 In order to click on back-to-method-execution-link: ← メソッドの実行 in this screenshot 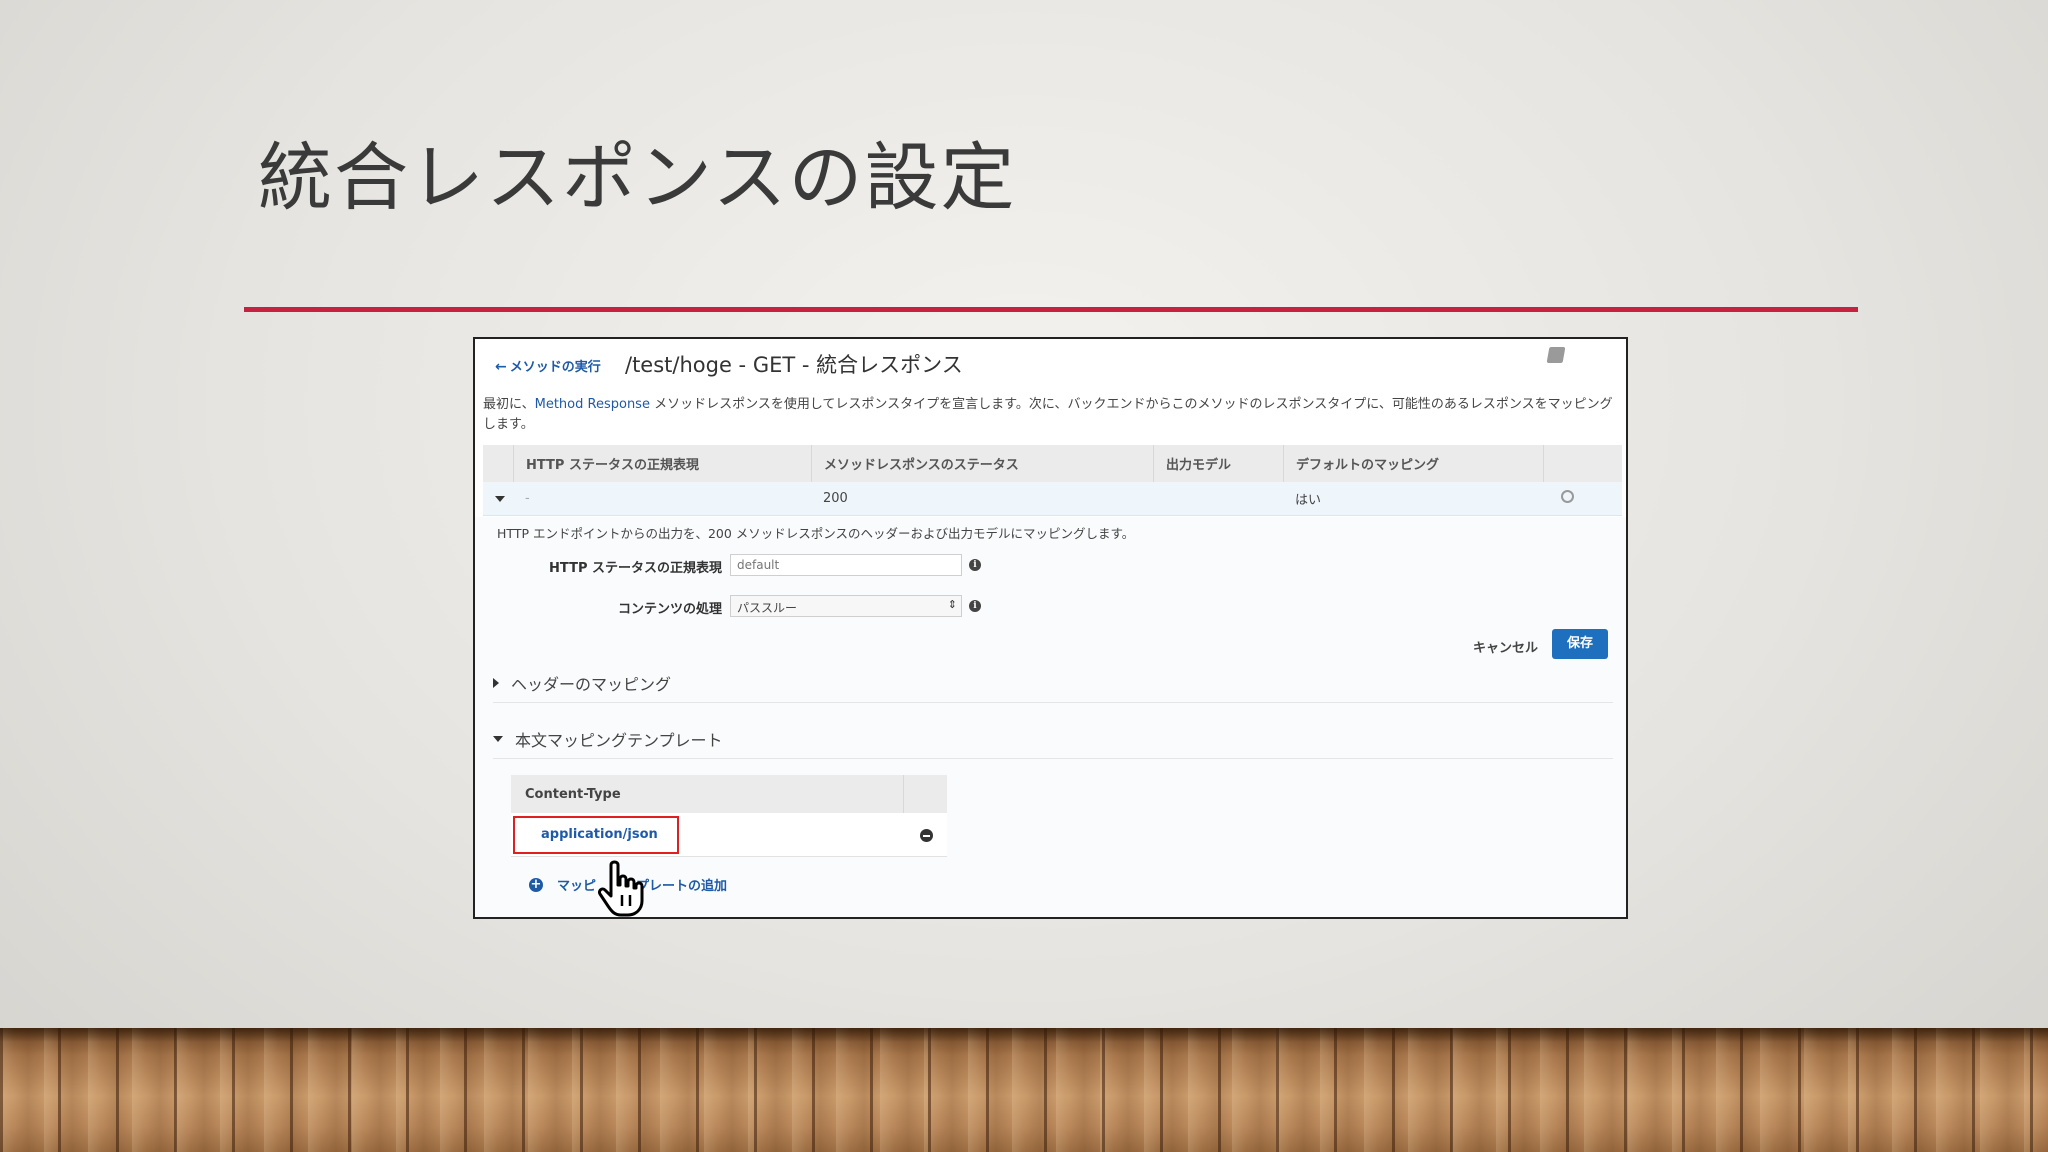, I will do `click(548, 365)`.